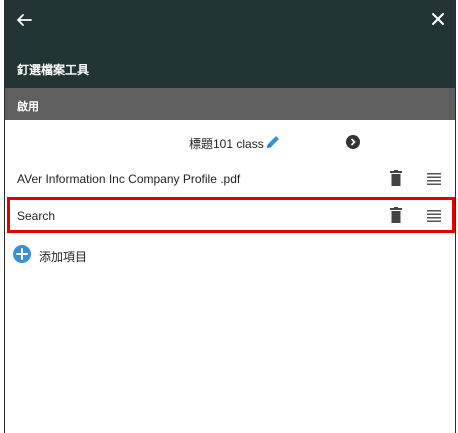  What do you see at coordinates (28, 107) in the screenshot?
I see `enable-label: 啟用` at bounding box center [28, 107].